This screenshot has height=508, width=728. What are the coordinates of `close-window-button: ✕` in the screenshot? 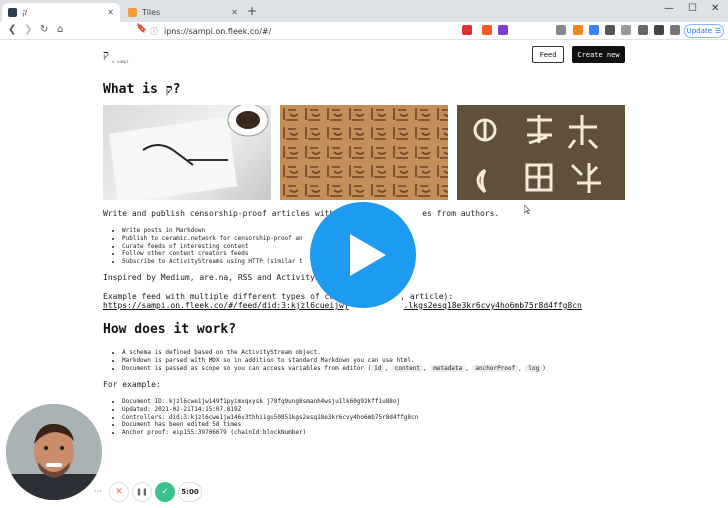 It's located at (715, 8).